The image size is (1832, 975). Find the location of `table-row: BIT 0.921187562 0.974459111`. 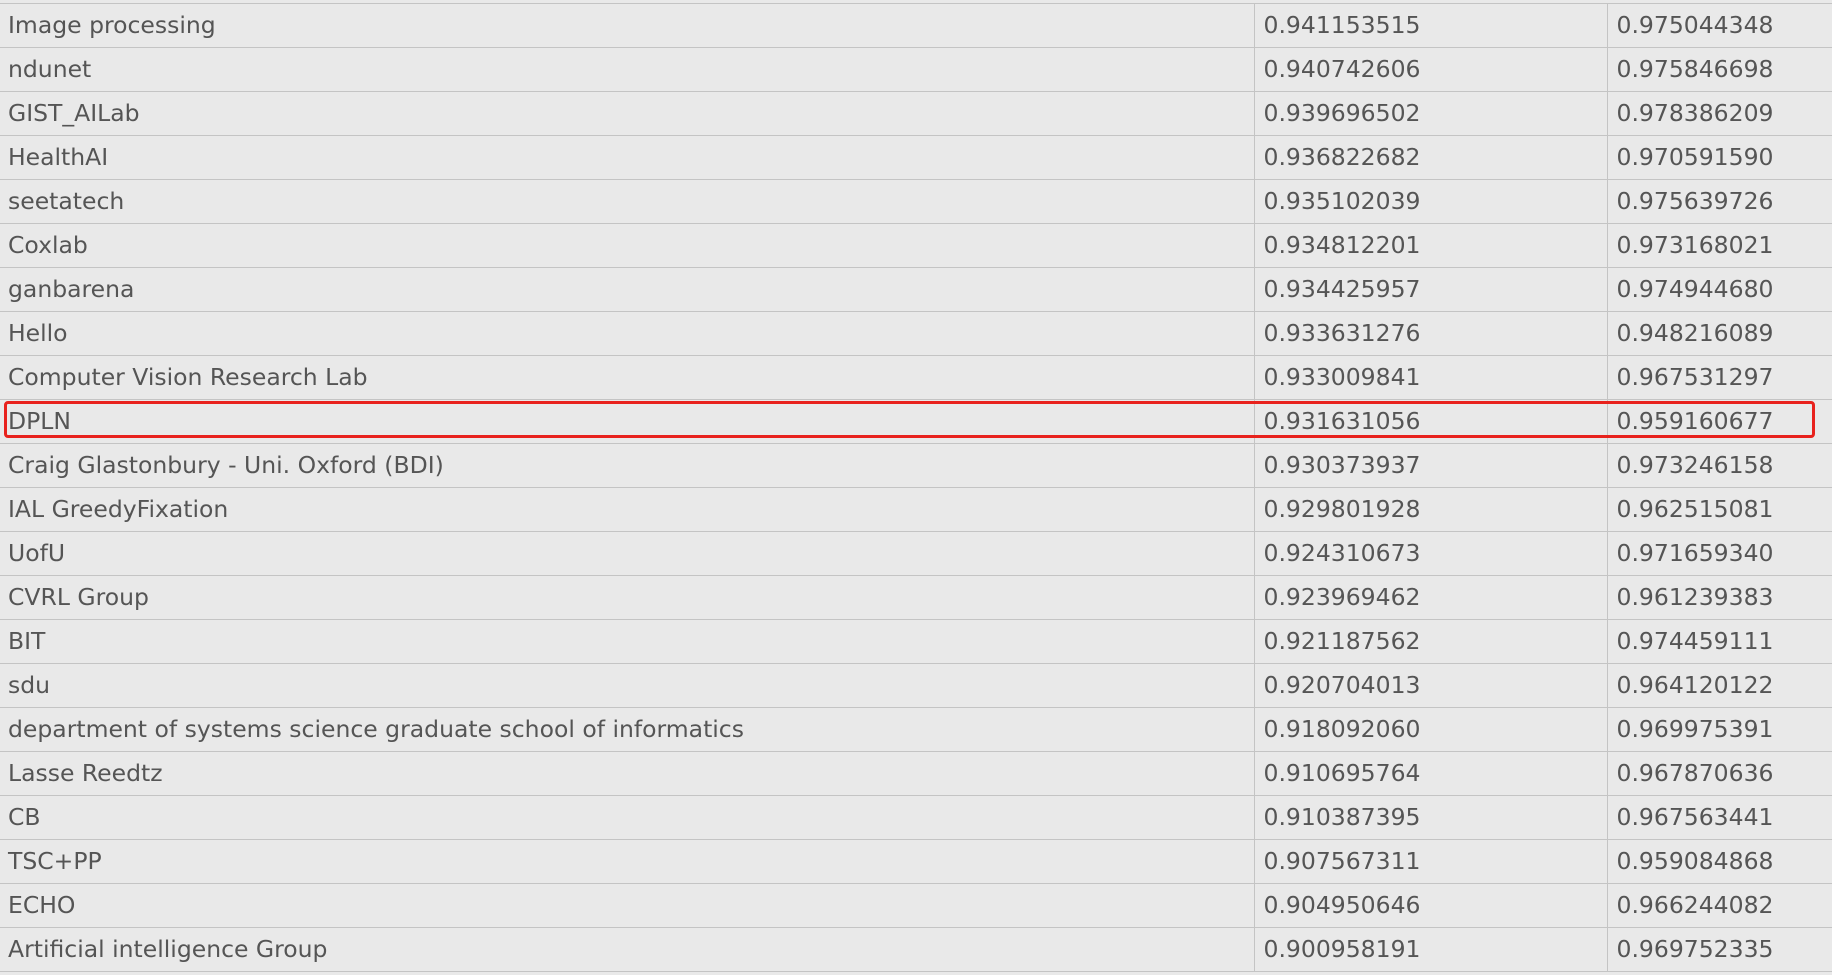

table-row: BIT 0.921187562 0.974459111 is located at coordinates (916, 641).